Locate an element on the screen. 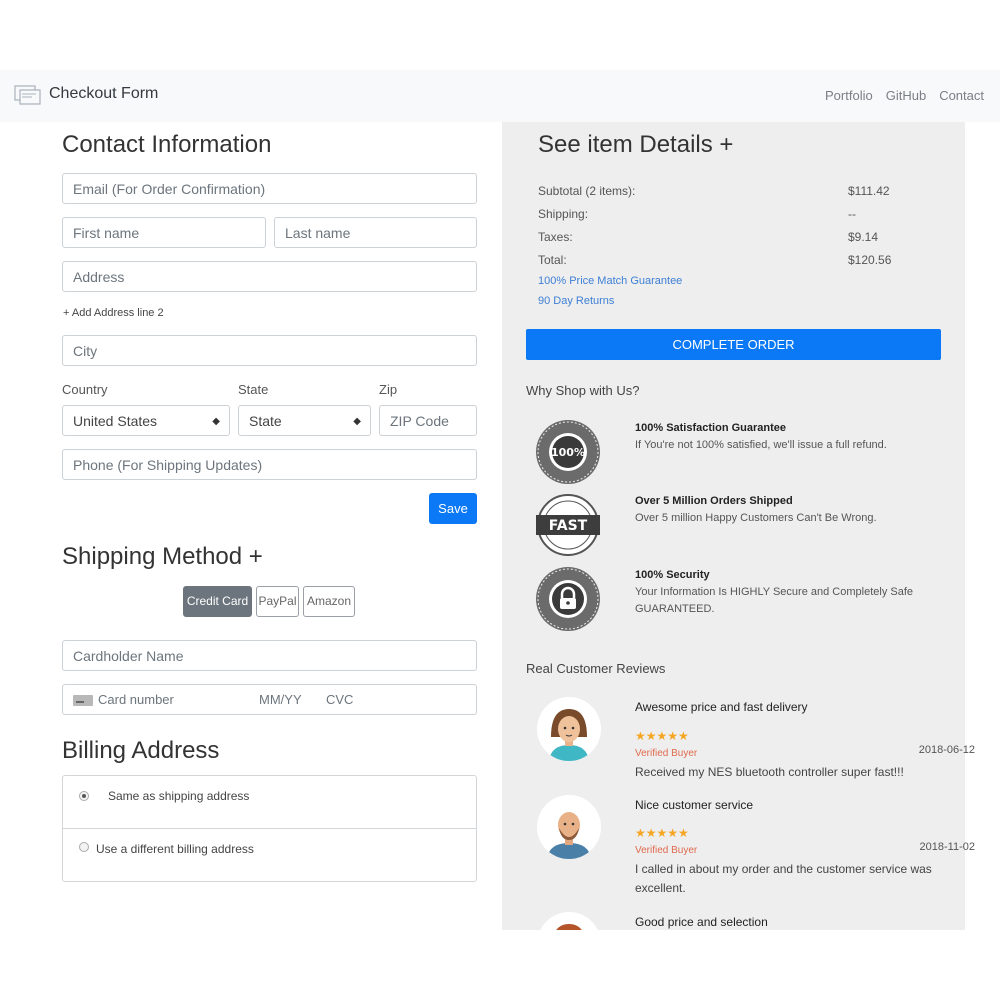  badge-fast-text: FAST is located at coordinates (568, 526).